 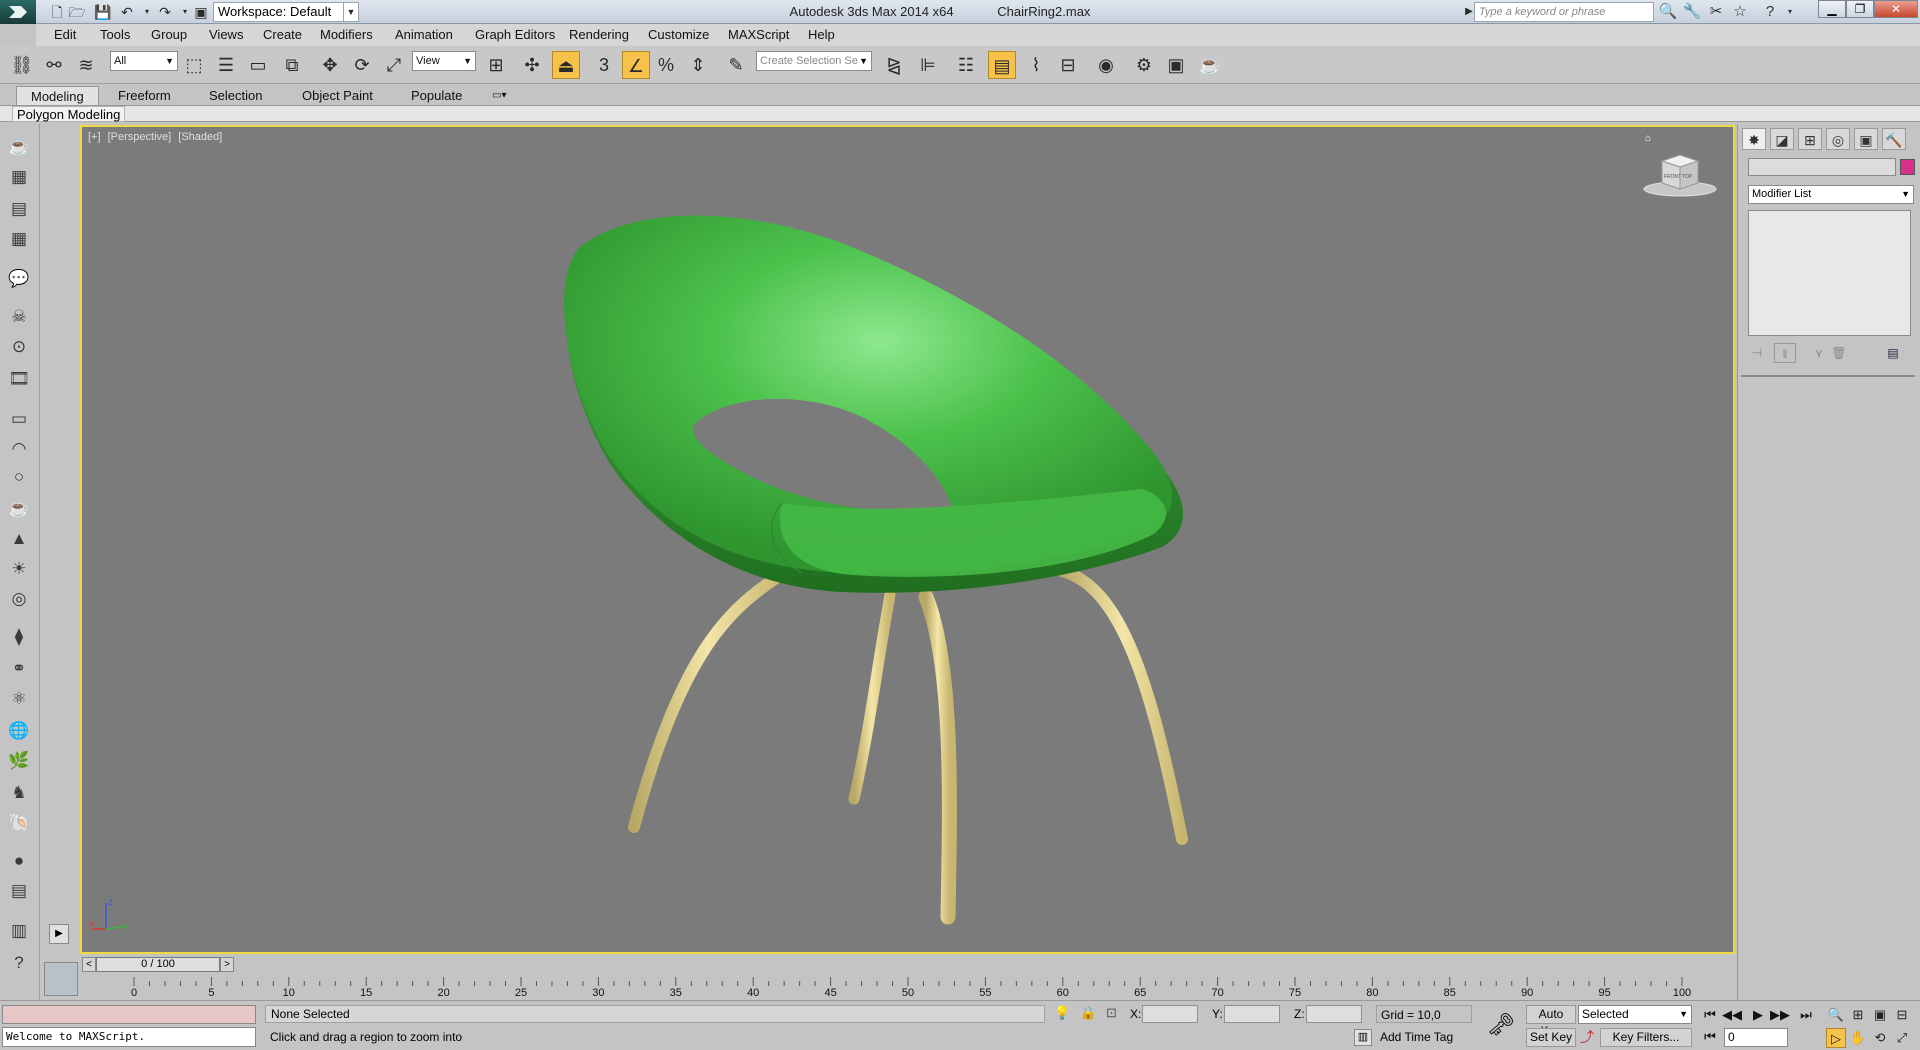 What do you see at coordinates (169, 34) in the screenshot?
I see `menu-group: Group` at bounding box center [169, 34].